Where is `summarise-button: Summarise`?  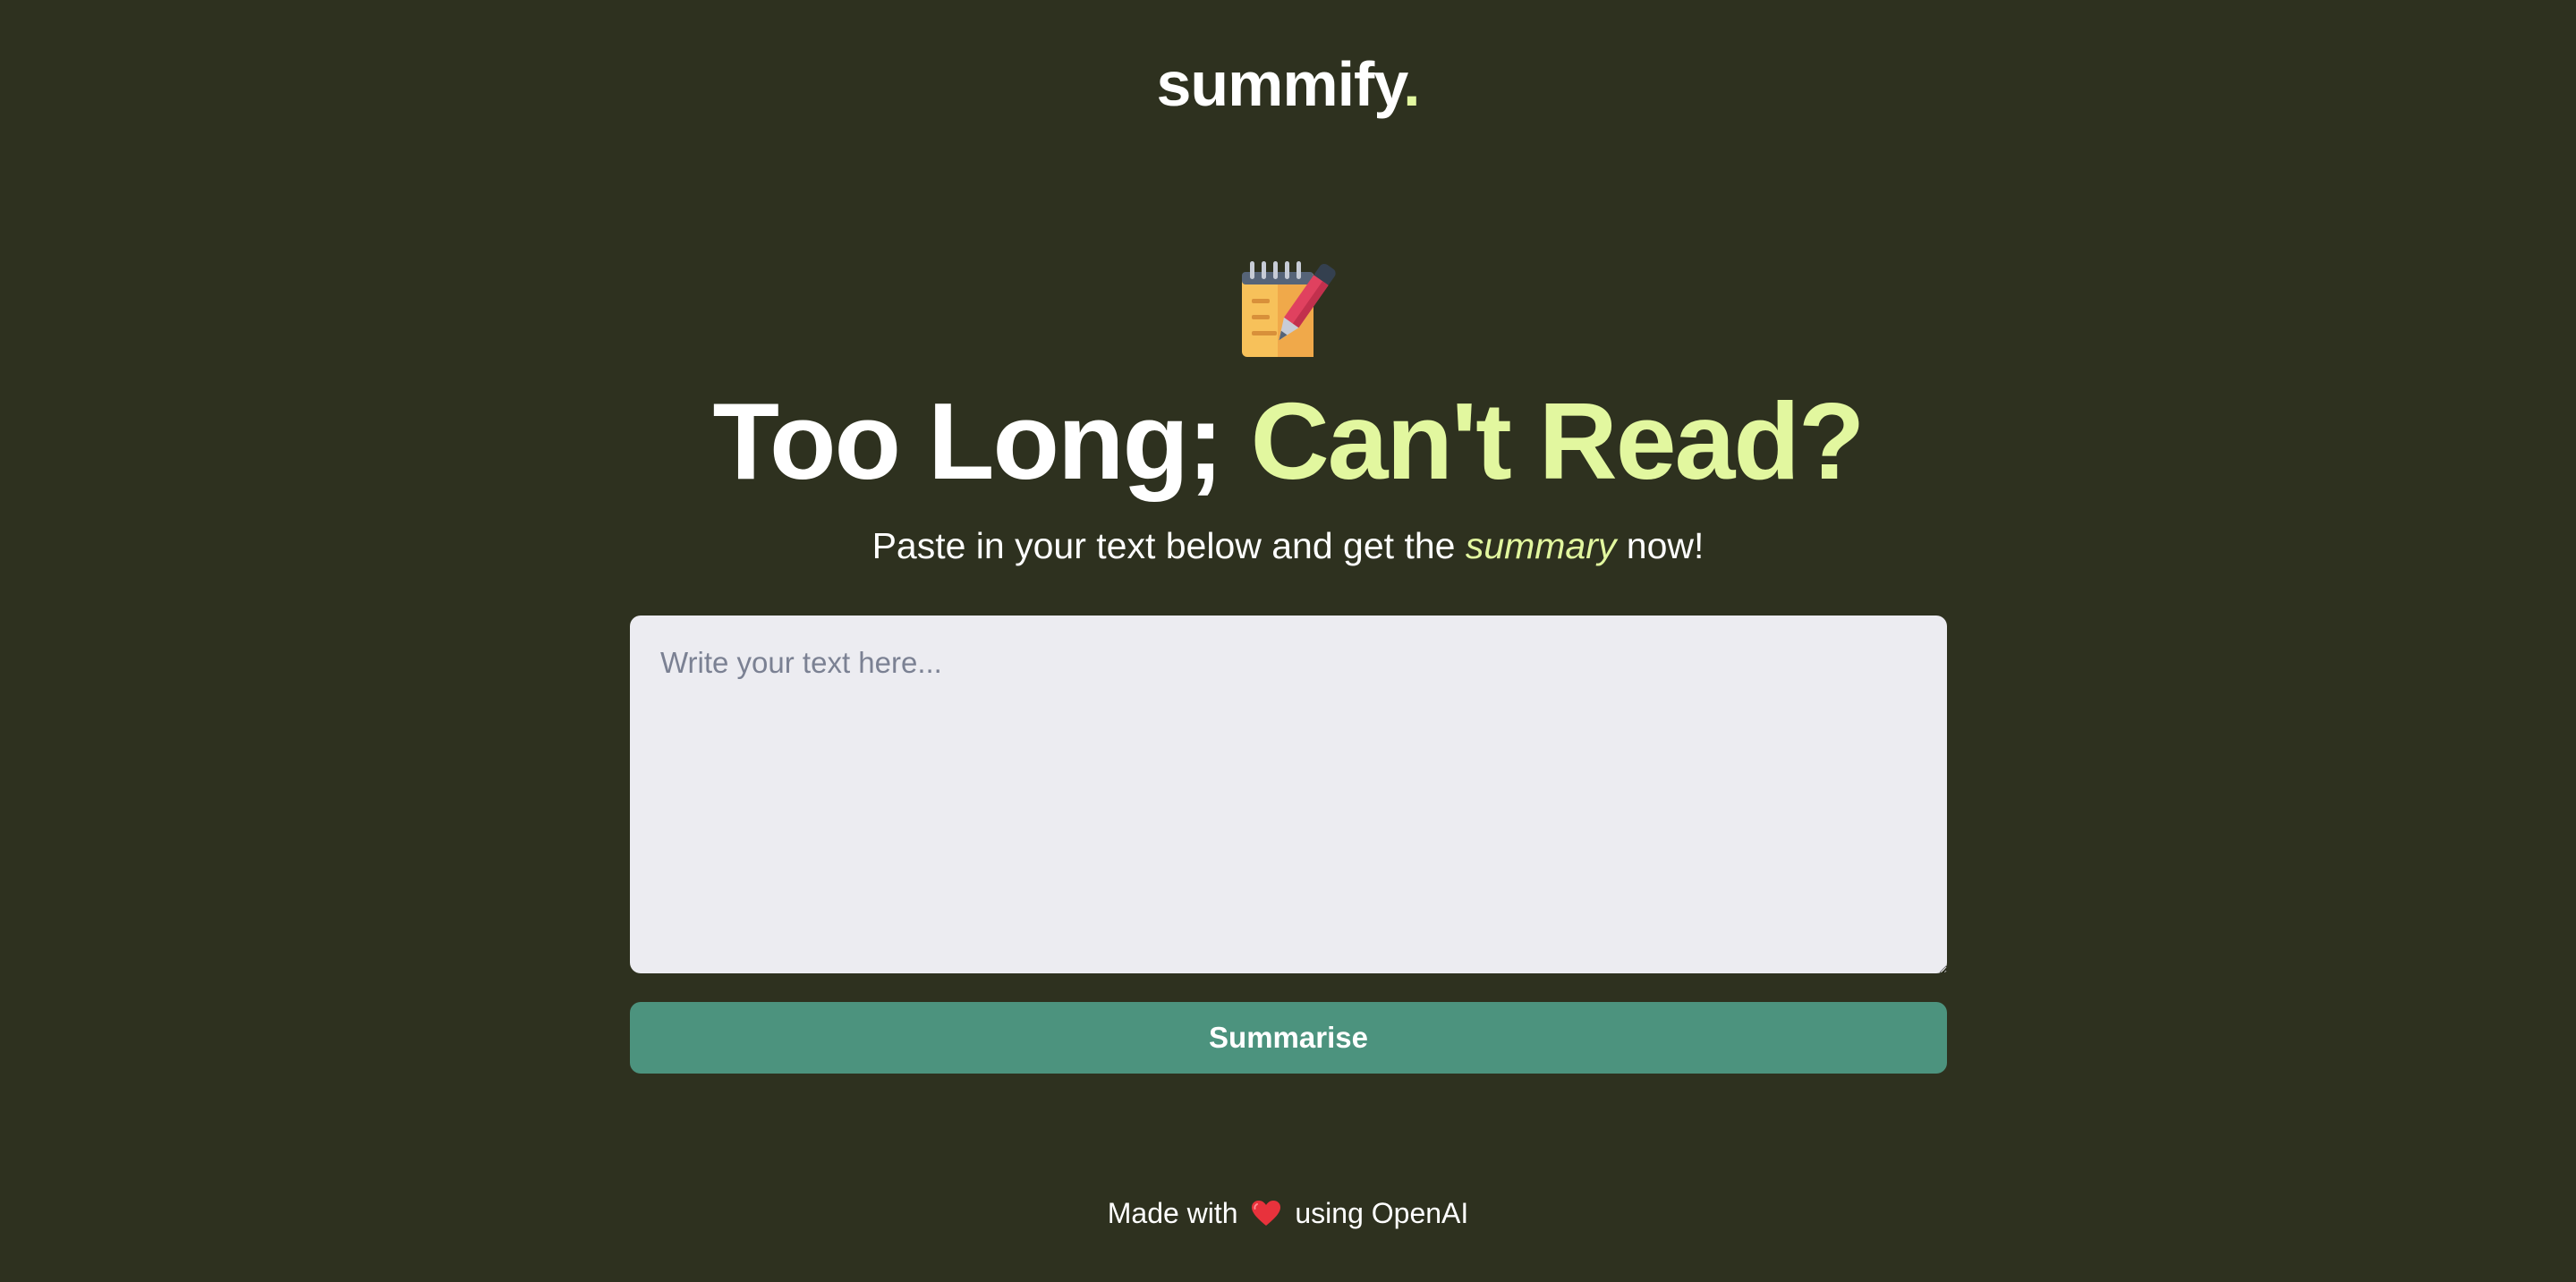
summarise-button: Summarise is located at coordinates (1288, 1038).